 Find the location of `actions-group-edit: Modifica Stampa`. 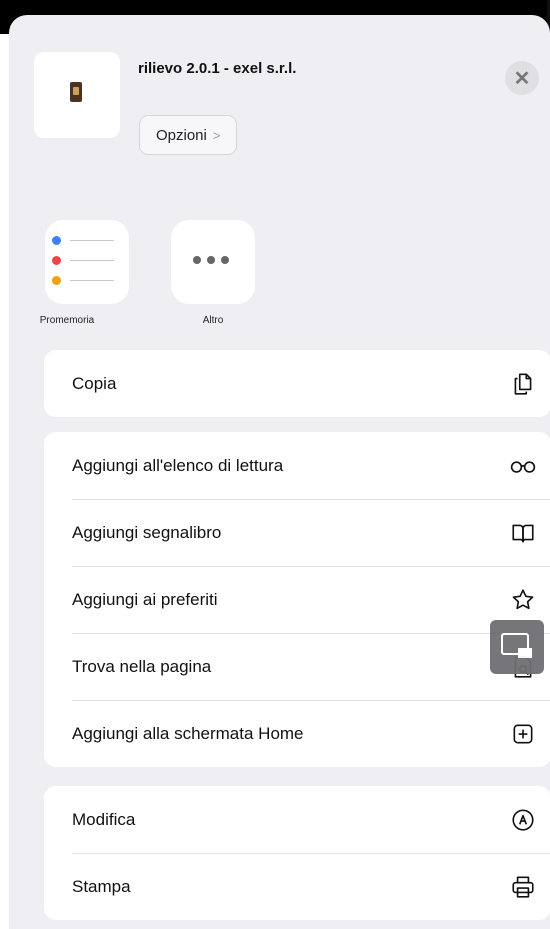

actions-group-edit: Modifica Stampa is located at coordinates (297, 853).